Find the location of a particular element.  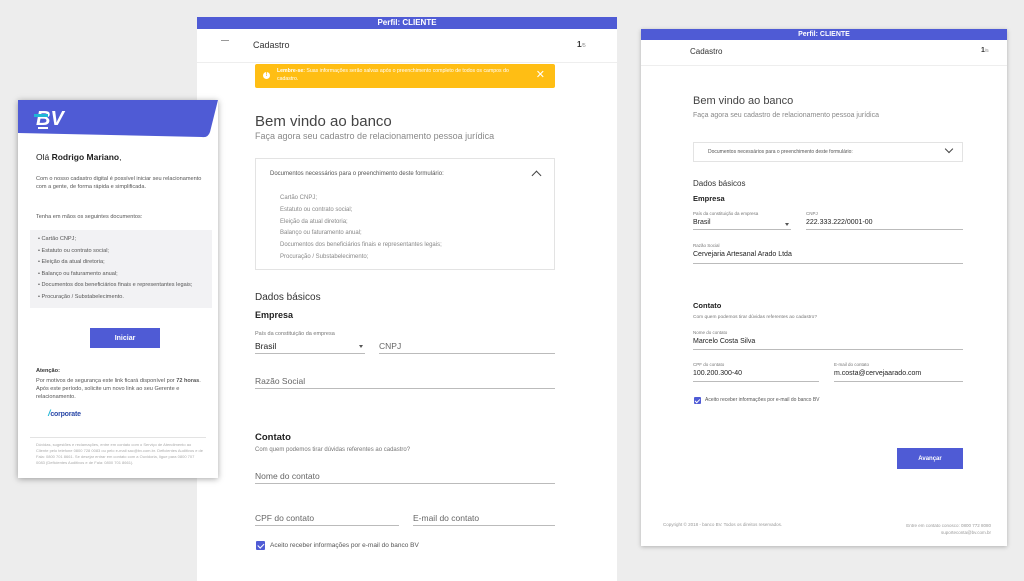

step-indicator: 1/5 is located at coordinates (581, 44).